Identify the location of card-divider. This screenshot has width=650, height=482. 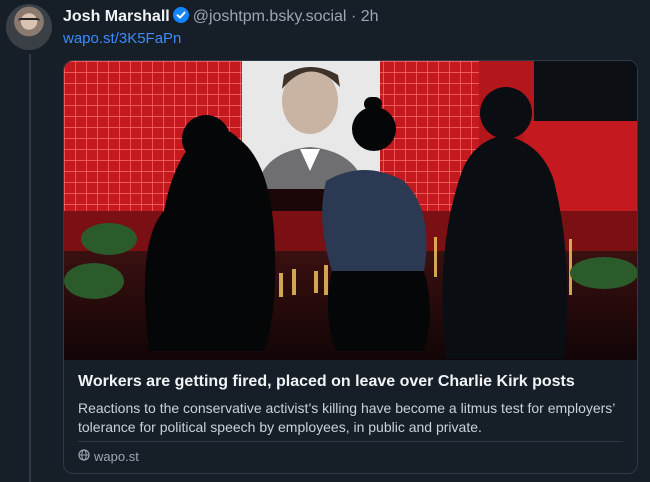
(350, 441).